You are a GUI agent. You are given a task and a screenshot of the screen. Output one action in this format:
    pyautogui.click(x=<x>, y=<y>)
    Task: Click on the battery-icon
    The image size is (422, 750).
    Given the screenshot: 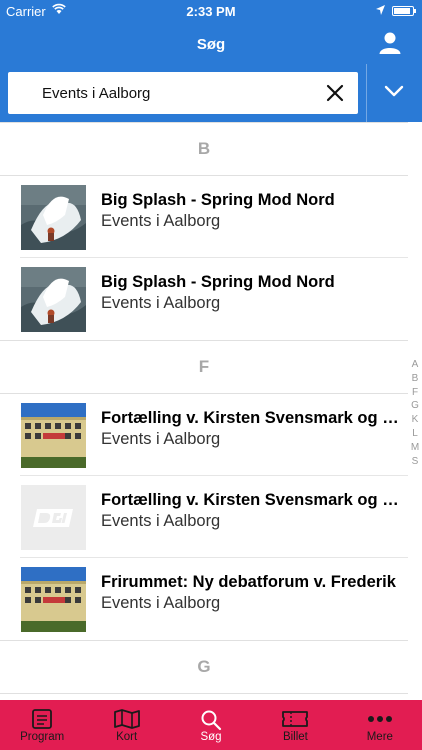 What is the action you would take?
    pyautogui.click(x=404, y=11)
    